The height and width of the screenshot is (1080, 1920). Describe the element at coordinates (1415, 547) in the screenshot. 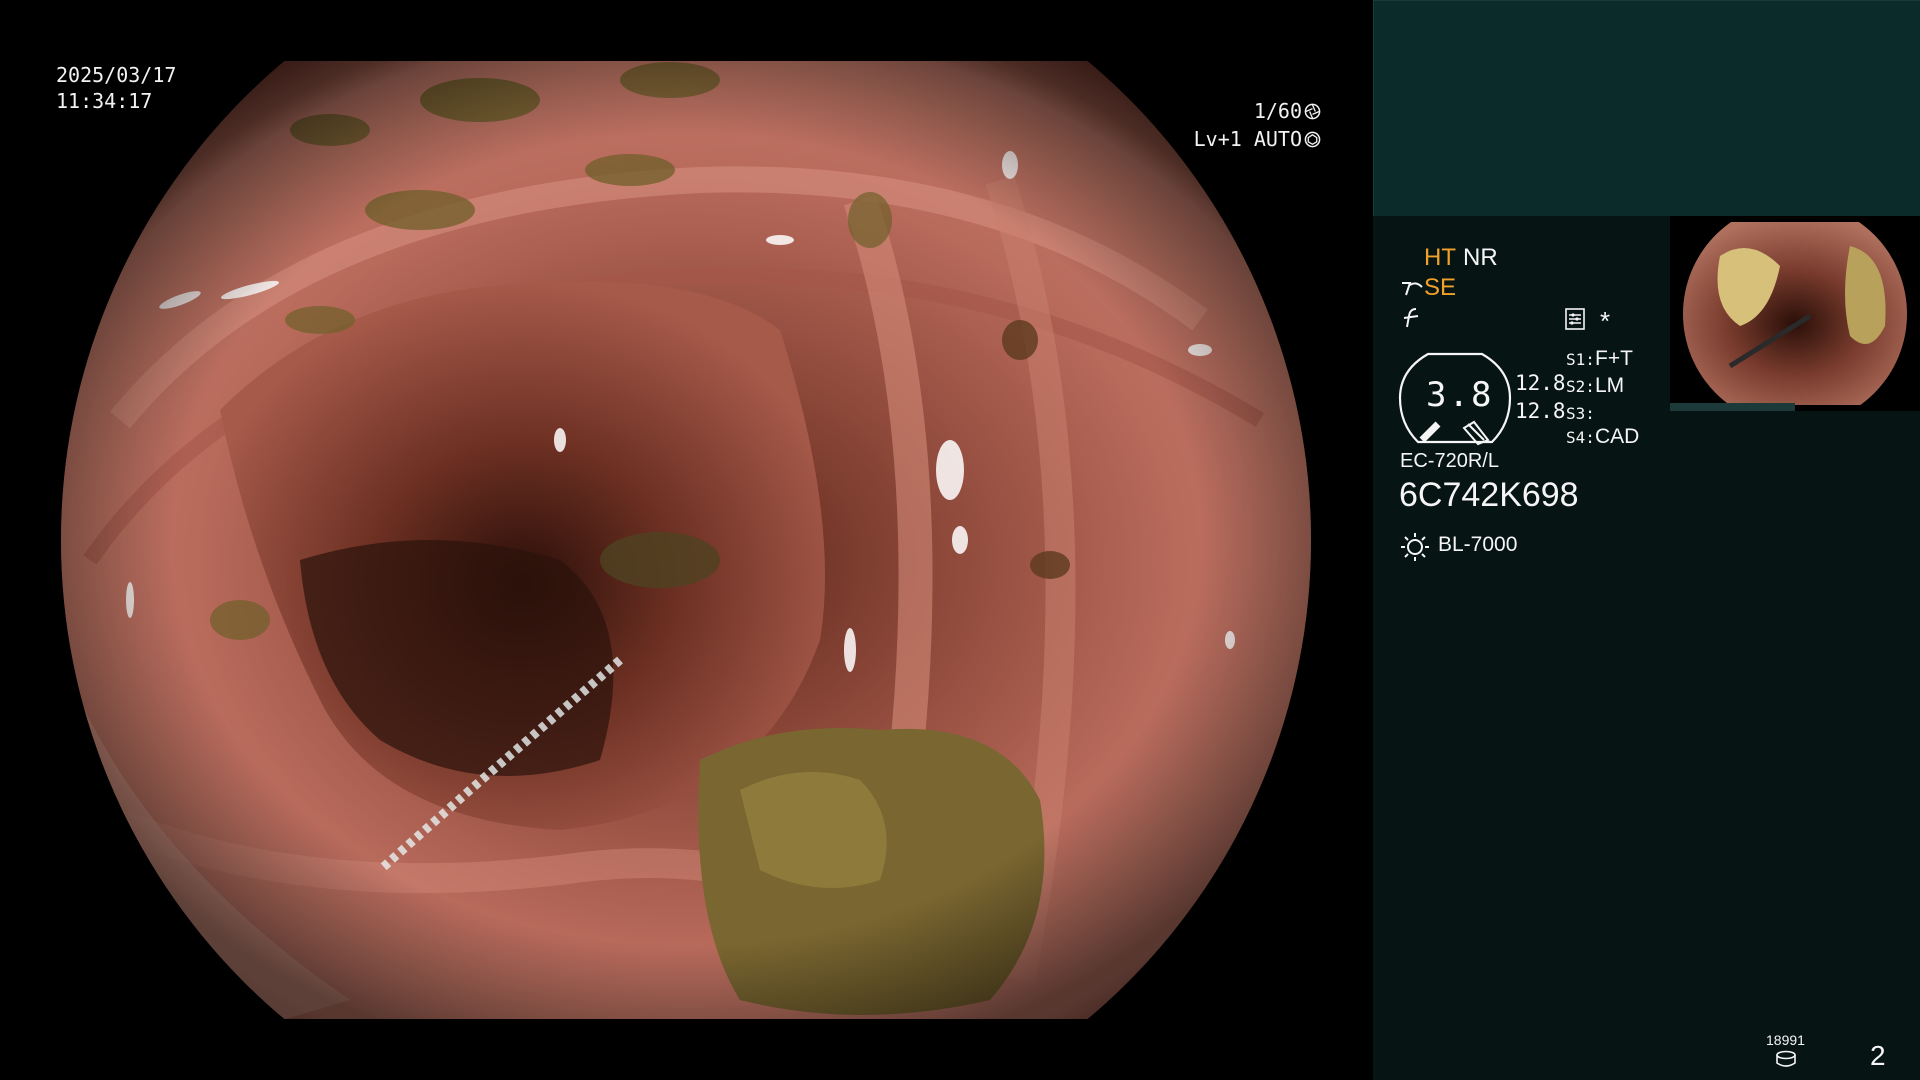

I see `light-source-icon` at that location.